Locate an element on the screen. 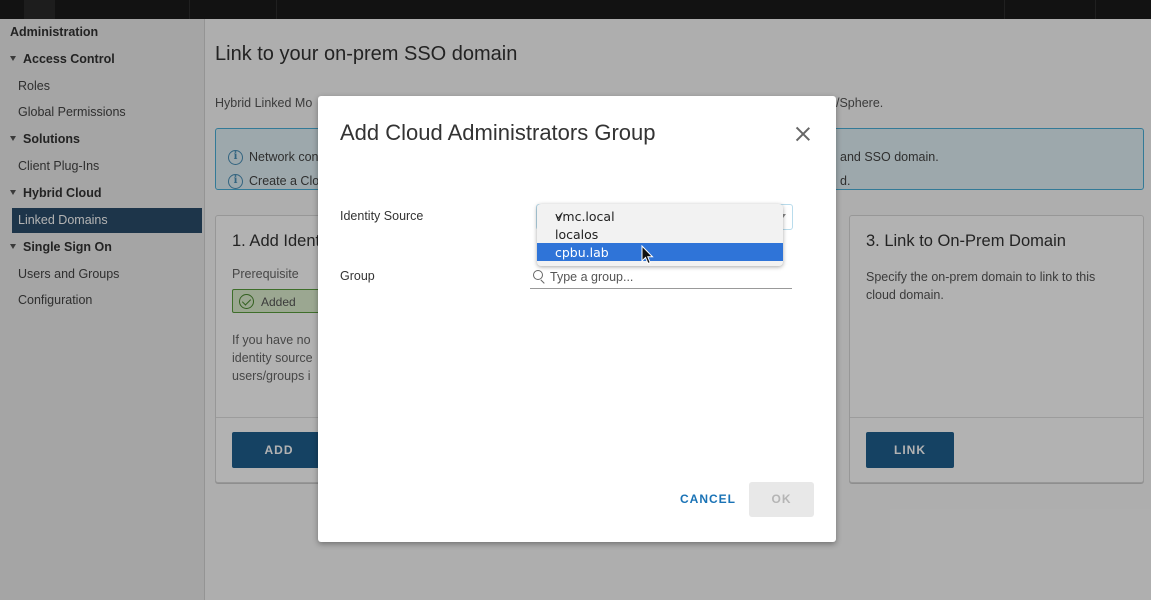 The width and height of the screenshot is (1151, 600). dropdown-option-cpbu-lab: cpbu.lab is located at coordinates (660, 252).